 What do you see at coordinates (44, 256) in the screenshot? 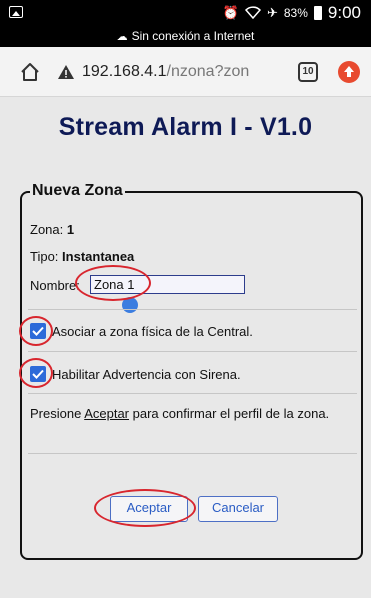
I see `tipo-label: Tipo:` at bounding box center [44, 256].